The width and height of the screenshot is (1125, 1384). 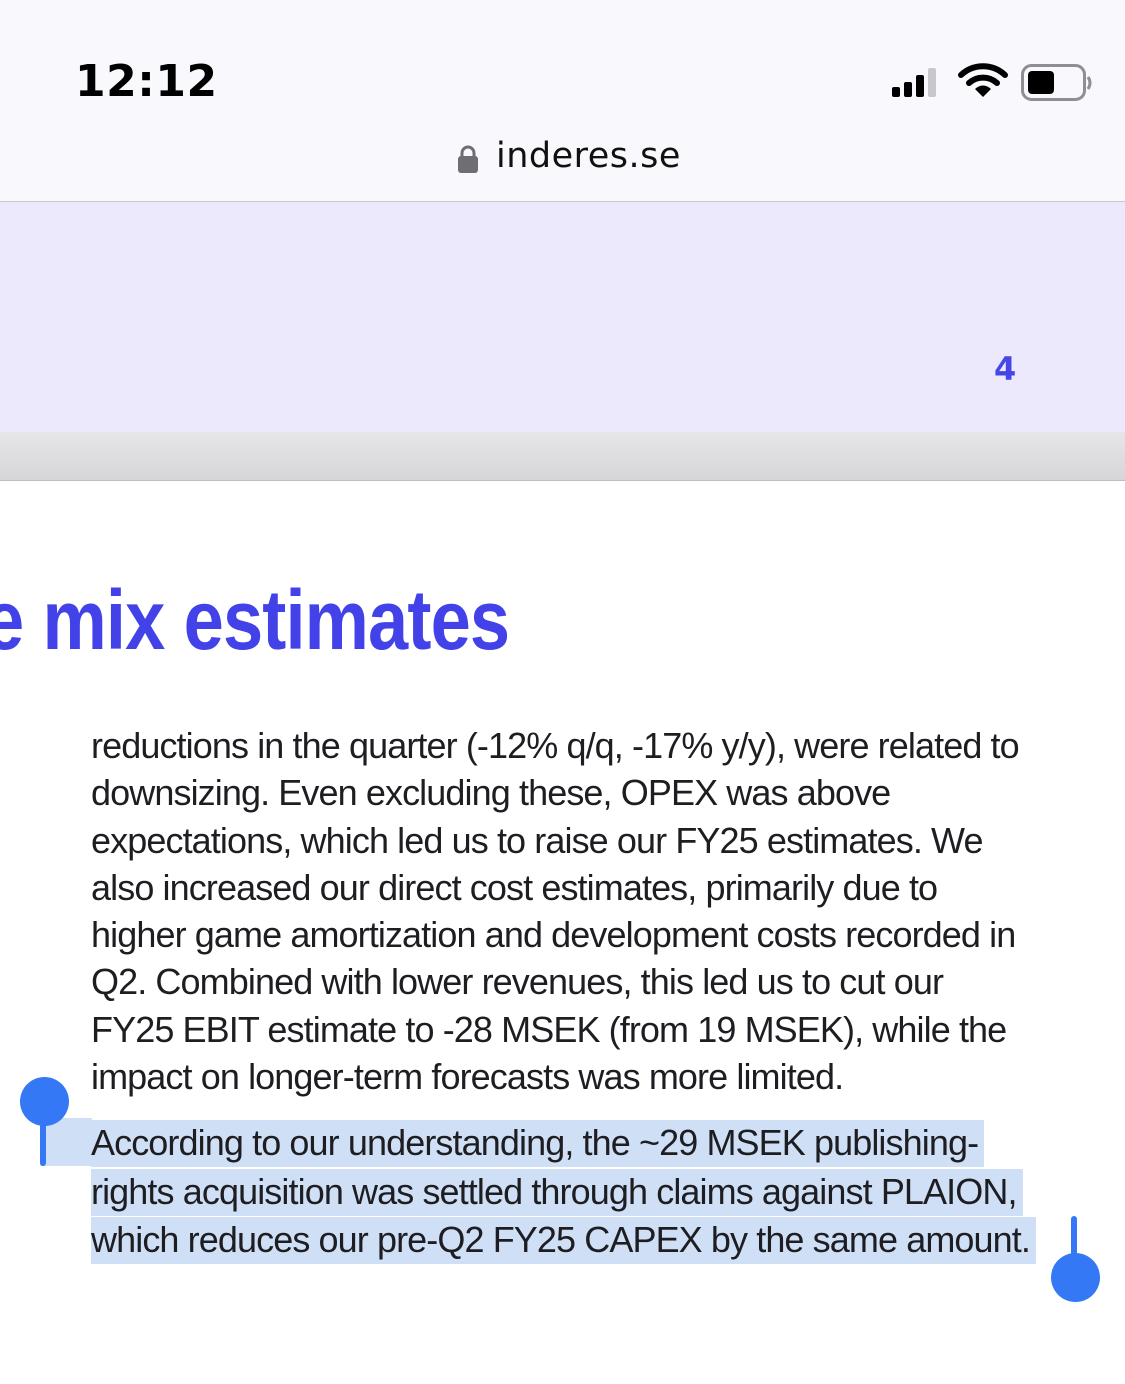 What do you see at coordinates (255, 620) in the screenshot?
I see `section-heading: e mix estimates` at bounding box center [255, 620].